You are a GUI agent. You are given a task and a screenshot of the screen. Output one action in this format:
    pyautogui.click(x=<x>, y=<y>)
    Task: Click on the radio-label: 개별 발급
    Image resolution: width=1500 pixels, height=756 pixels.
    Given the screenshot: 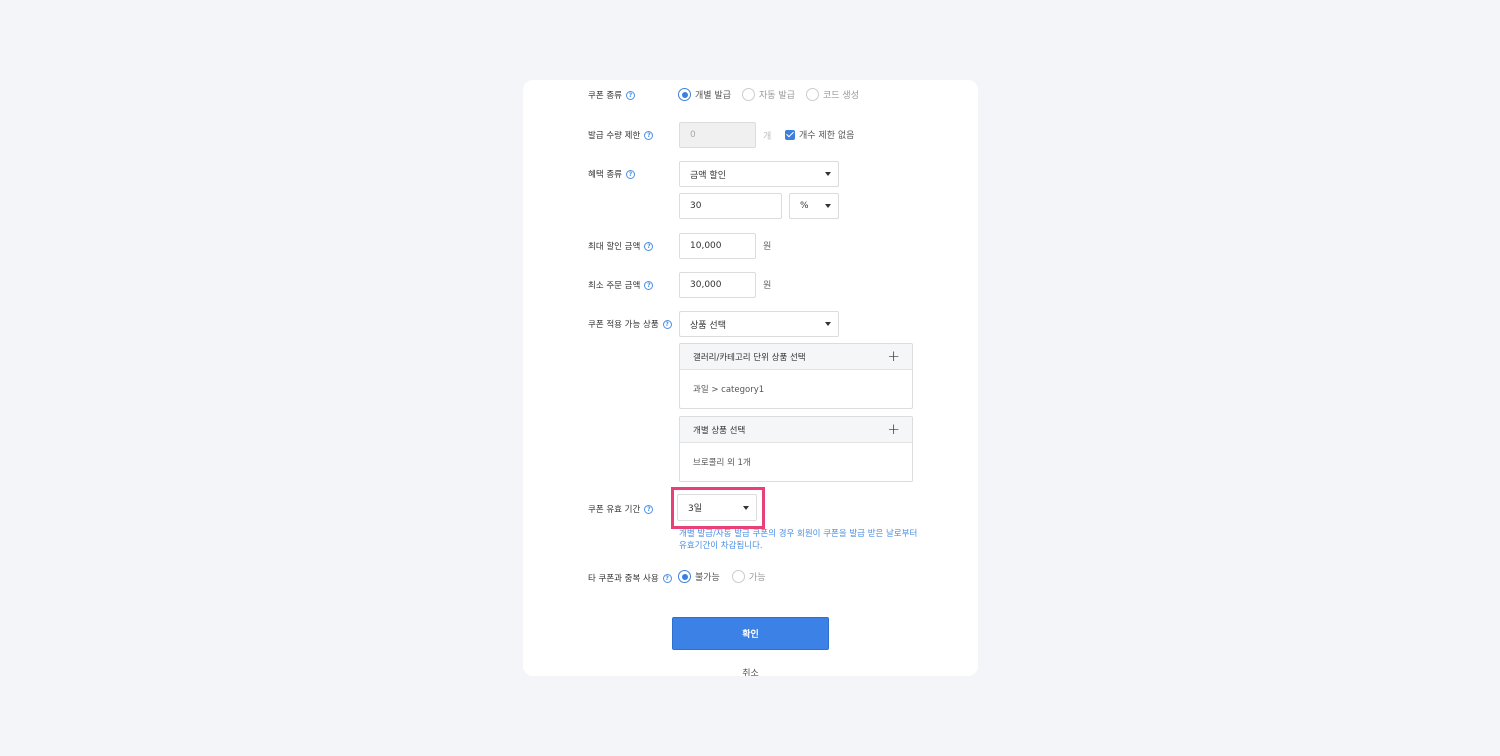 What is the action you would take?
    pyautogui.click(x=713, y=96)
    